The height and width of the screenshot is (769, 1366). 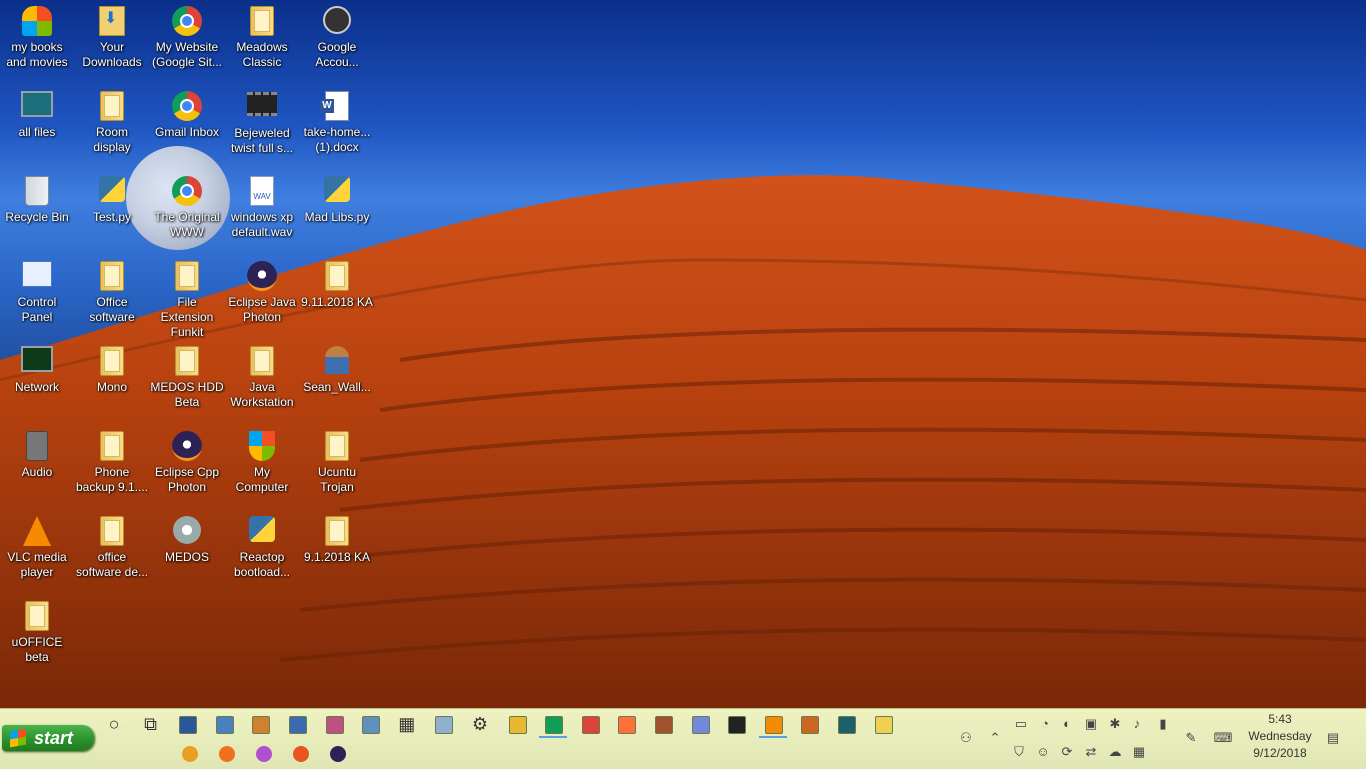 I want to click on keyboard-icon: ⌨, so click(x=1223, y=738).